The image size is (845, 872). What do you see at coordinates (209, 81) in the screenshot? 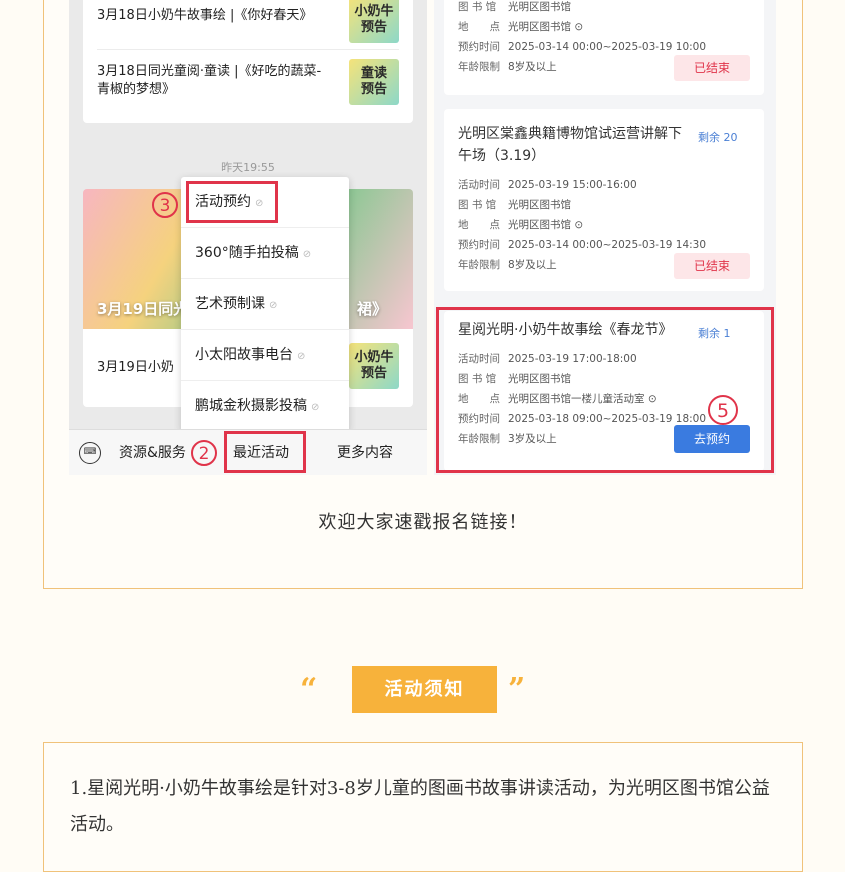
I see `message-title: 3月18日同光童阅·童读 |《好吃的蔬菜- 青椒的梦想》` at bounding box center [209, 81].